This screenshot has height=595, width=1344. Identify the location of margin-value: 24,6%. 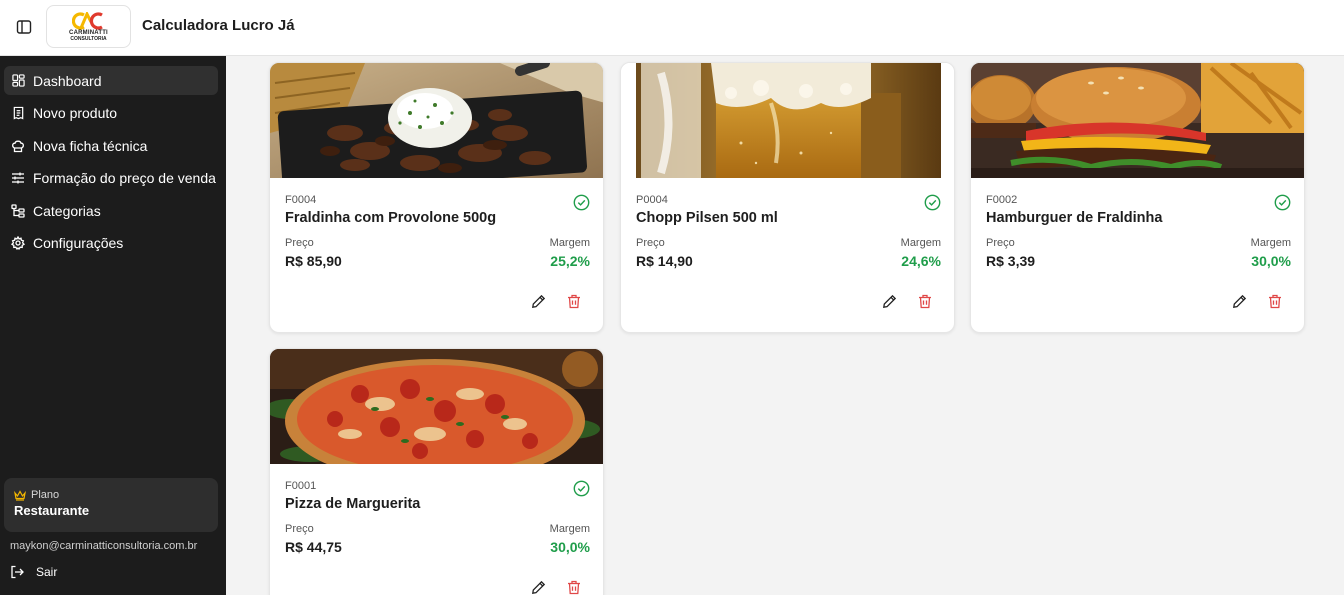
(921, 261).